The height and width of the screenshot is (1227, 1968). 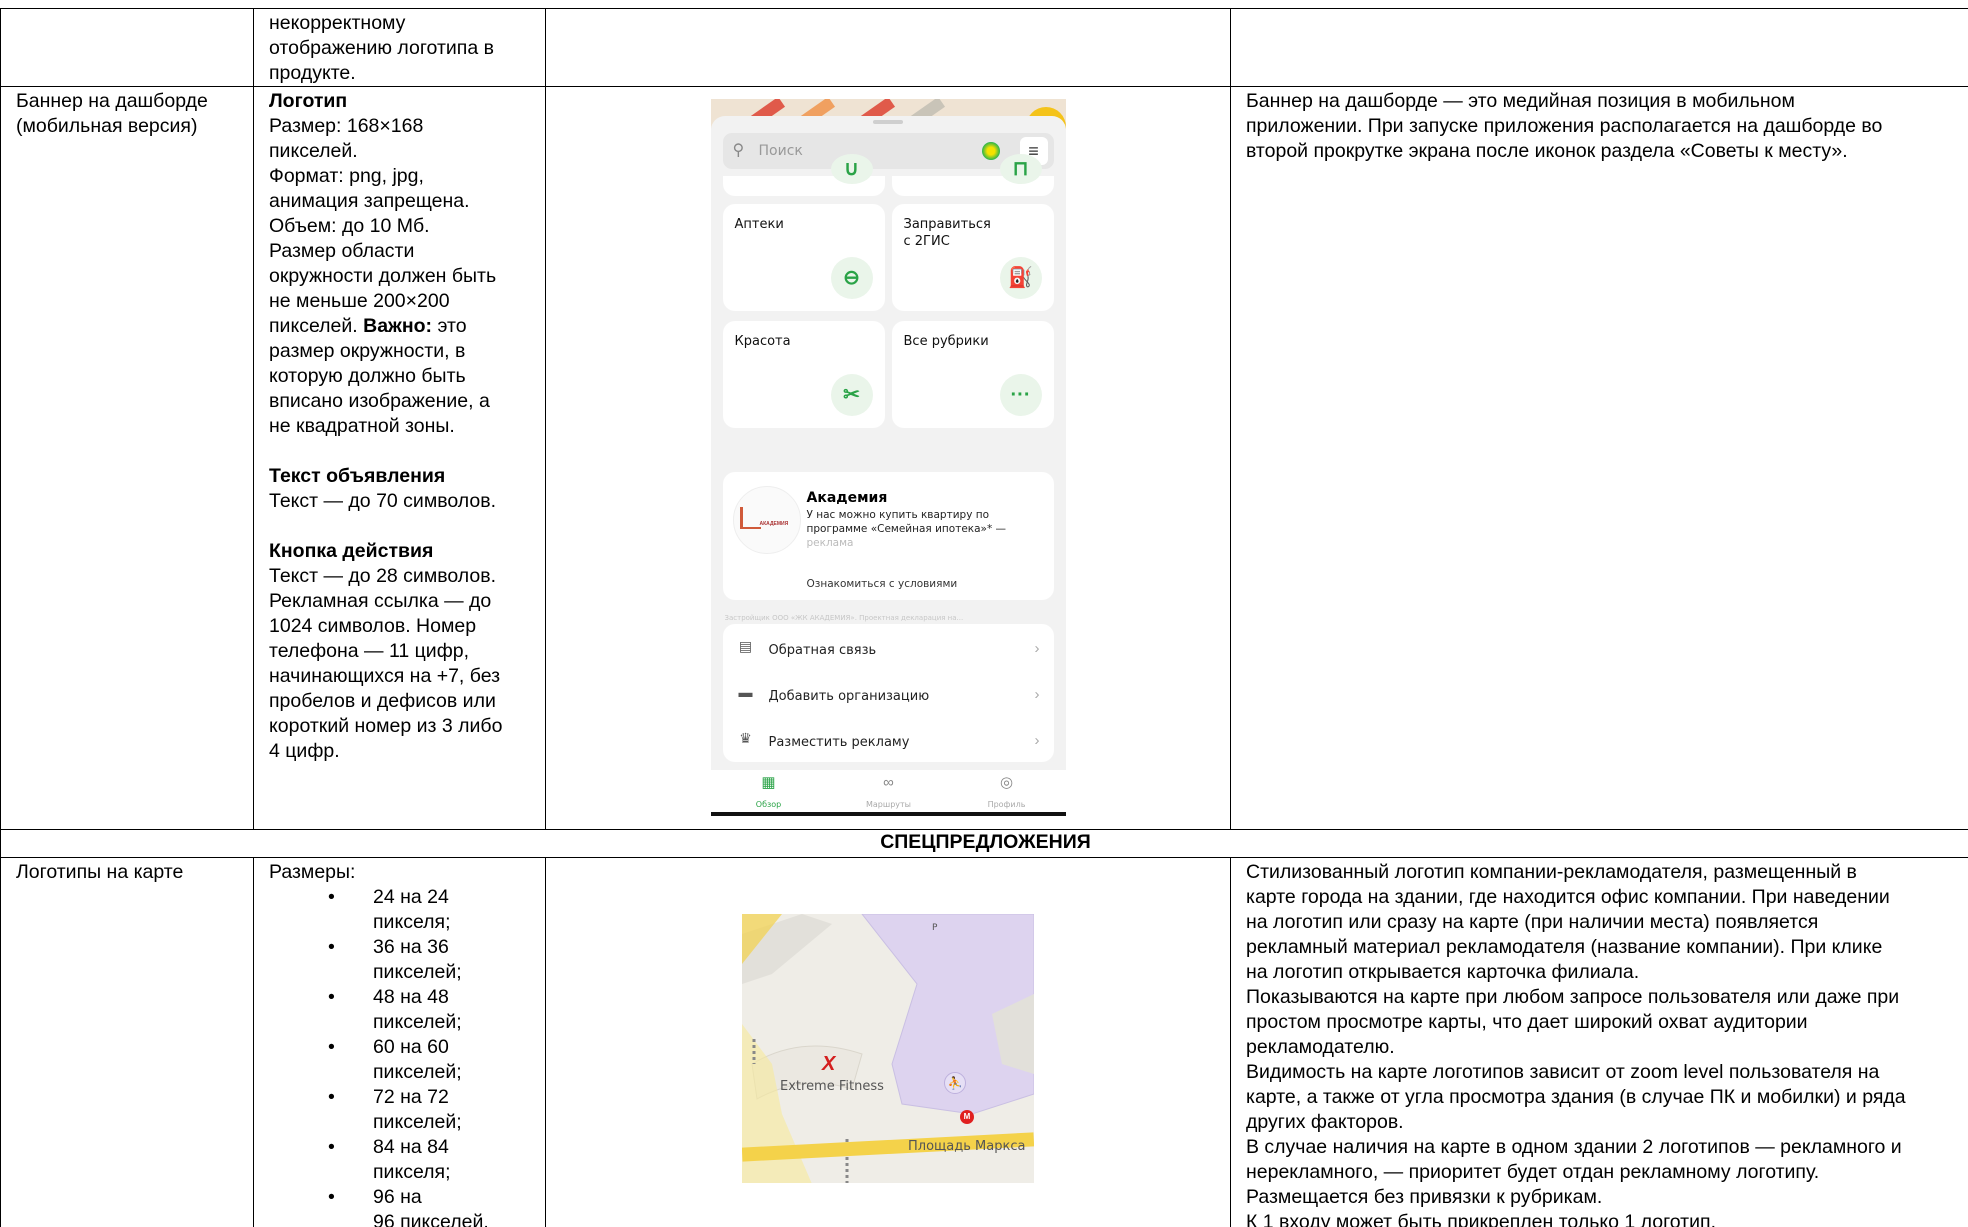 I want to click on route-icon: ∞, so click(x=888, y=782).